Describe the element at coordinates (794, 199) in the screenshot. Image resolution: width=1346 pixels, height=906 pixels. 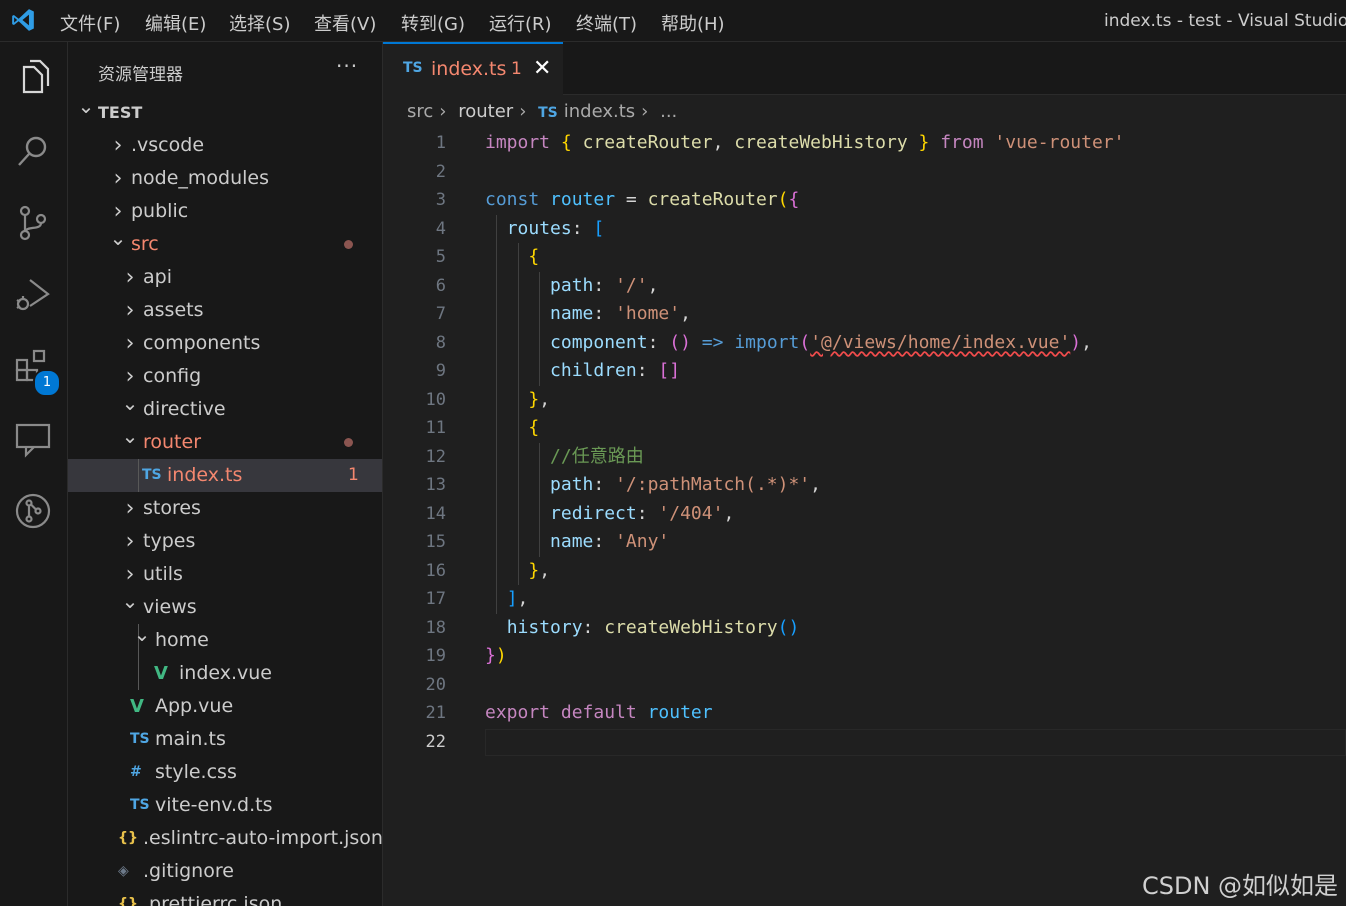
I see `code-token: {` at that location.